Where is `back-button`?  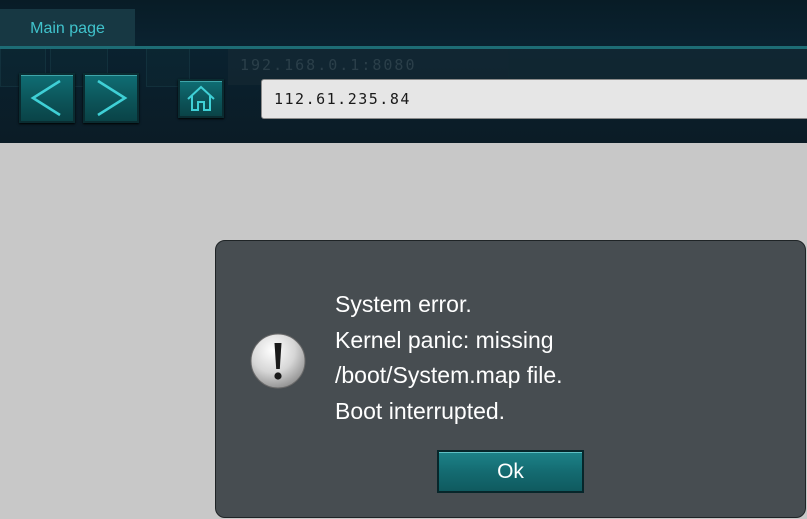 back-button is located at coordinates (47, 98).